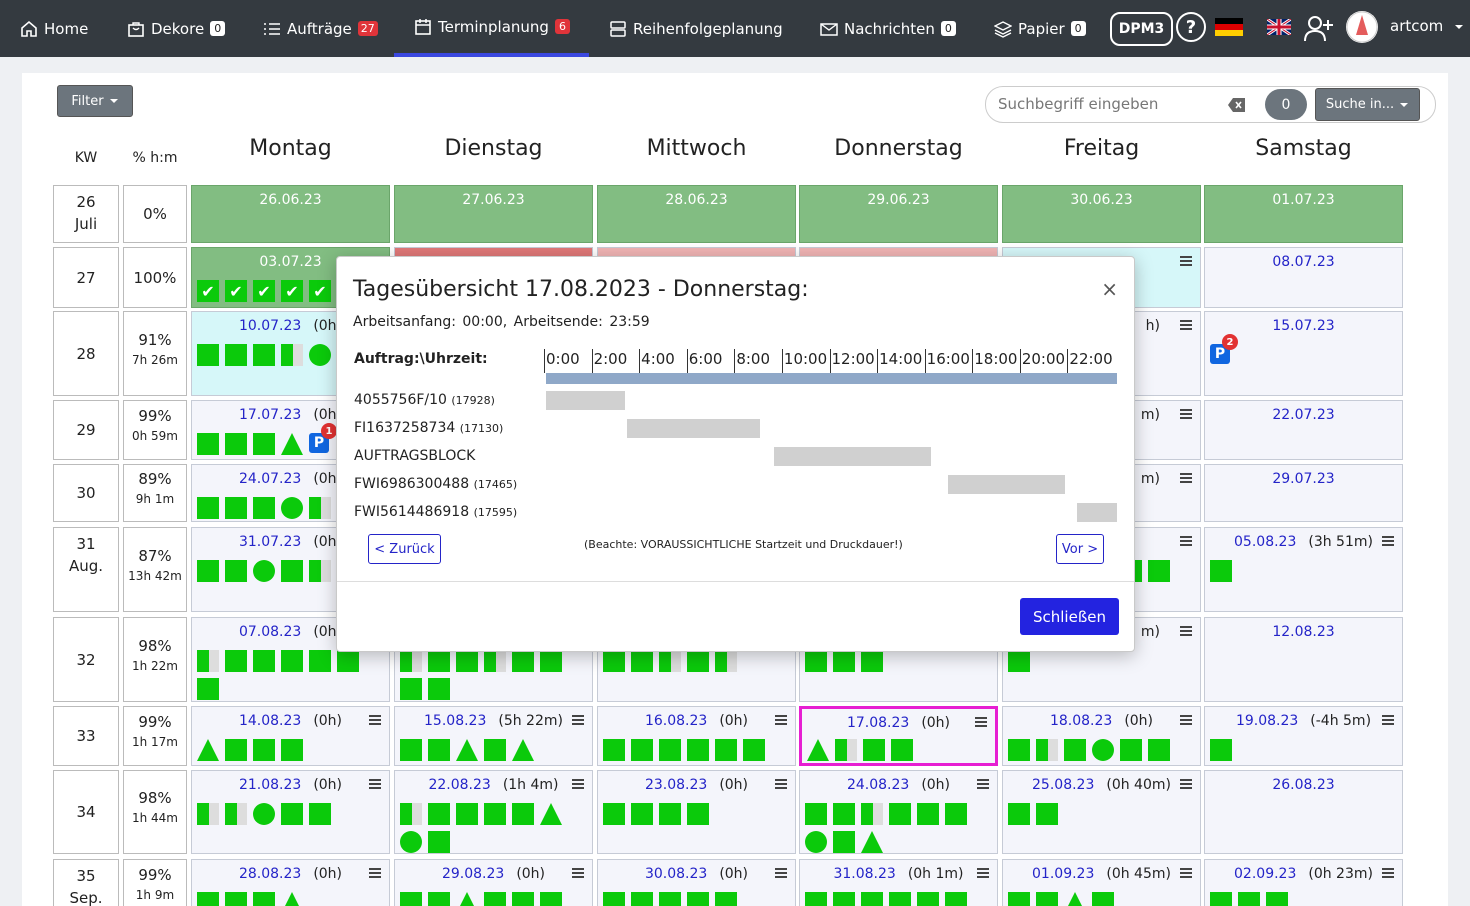 This screenshot has width=1470, height=906. What do you see at coordinates (1108, 104) in the screenshot?
I see `search-input` at bounding box center [1108, 104].